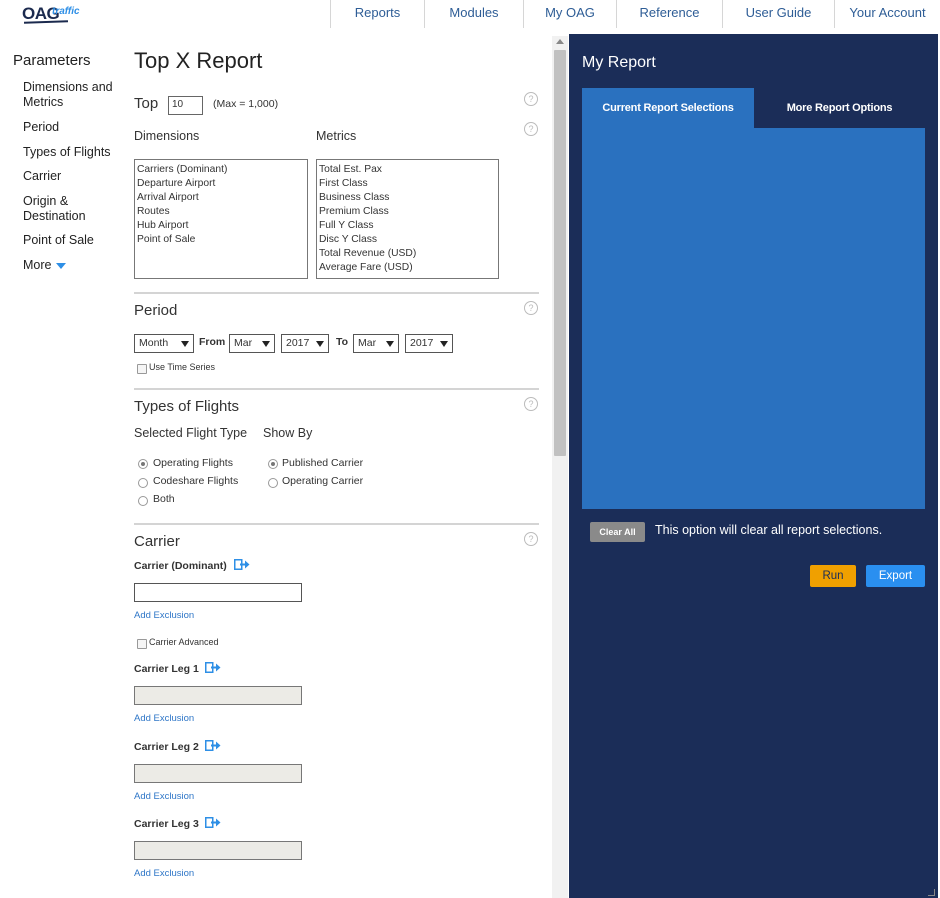  What do you see at coordinates (407, 198) in the screenshot?
I see `list-item: Business Class` at bounding box center [407, 198].